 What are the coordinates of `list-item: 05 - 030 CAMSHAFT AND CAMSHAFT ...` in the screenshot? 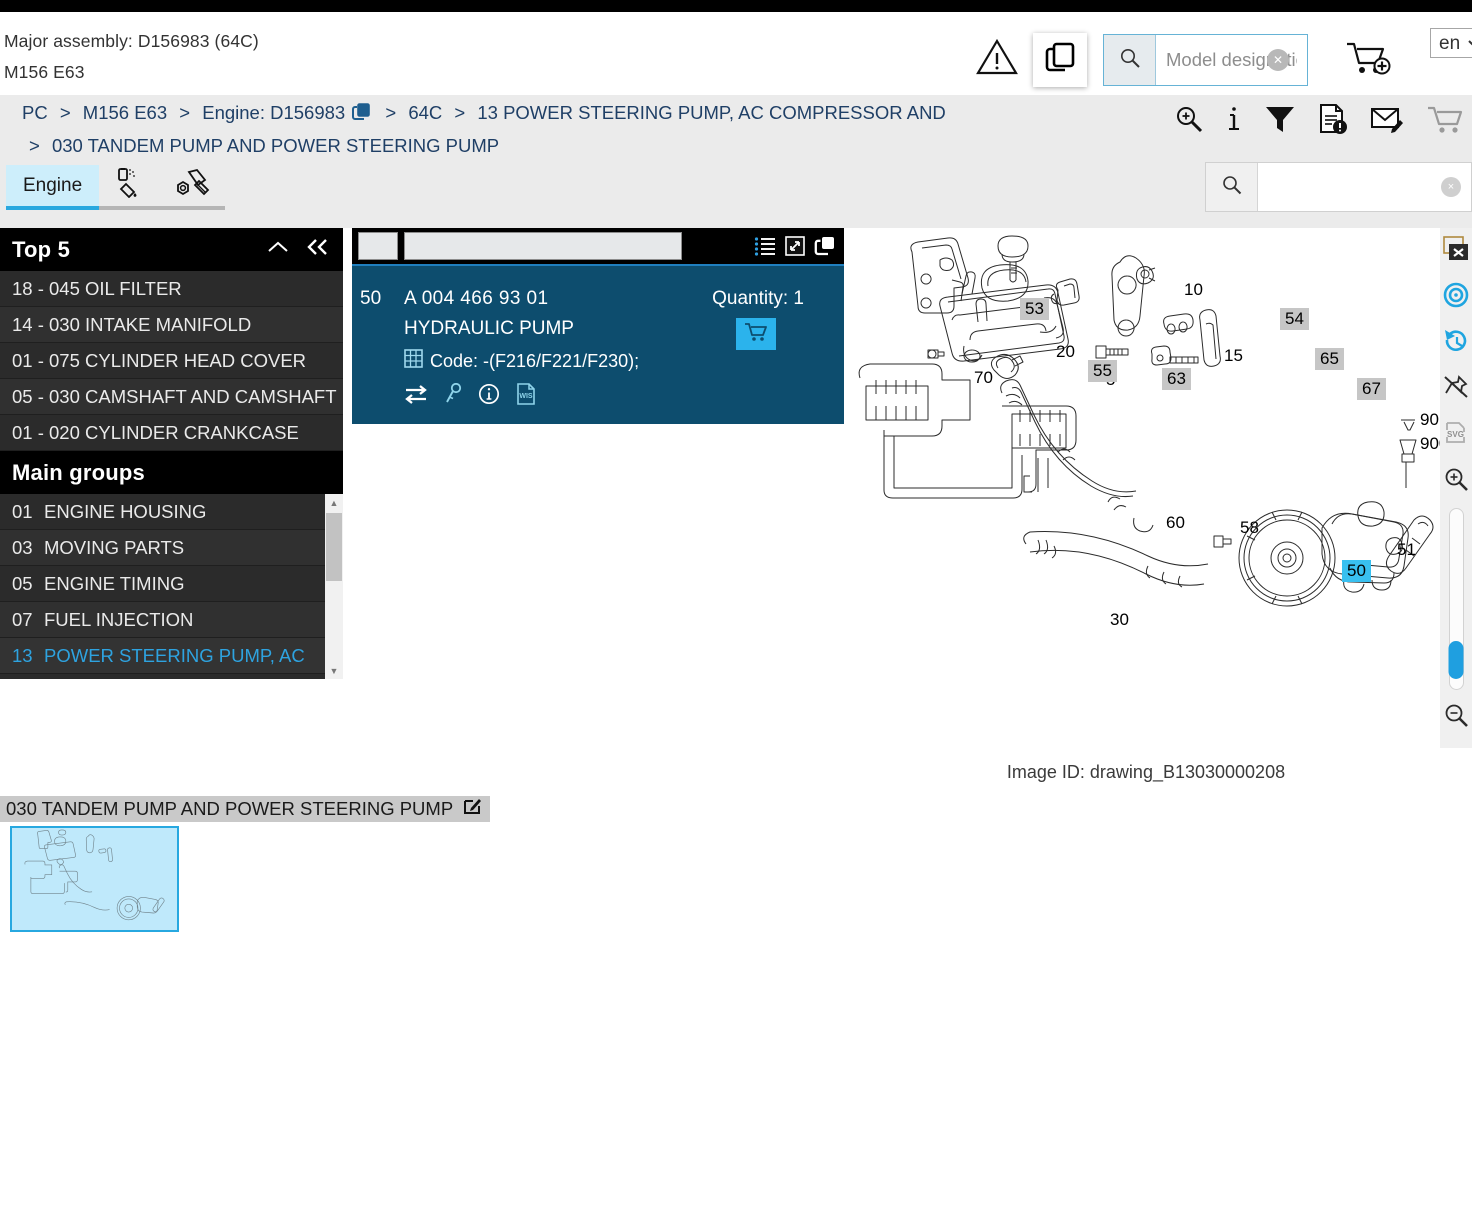 It's located at (171, 397).